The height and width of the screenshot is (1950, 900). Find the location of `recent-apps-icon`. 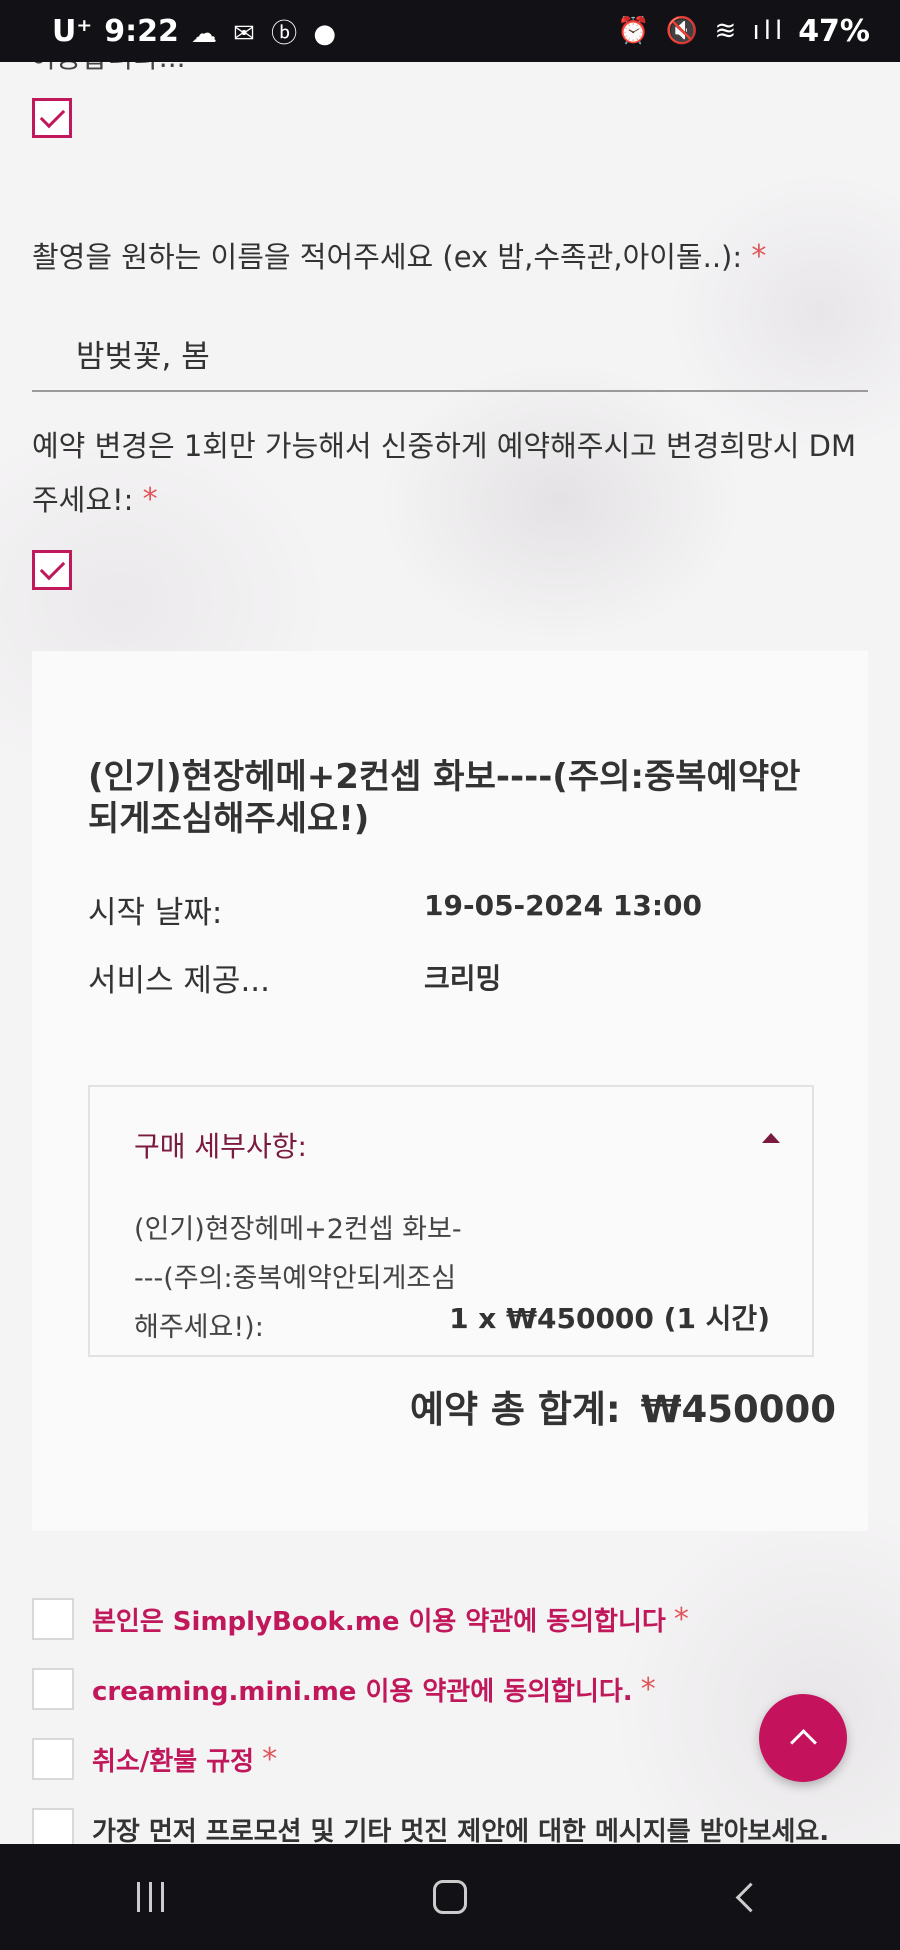

recent-apps-icon is located at coordinates (150, 1897).